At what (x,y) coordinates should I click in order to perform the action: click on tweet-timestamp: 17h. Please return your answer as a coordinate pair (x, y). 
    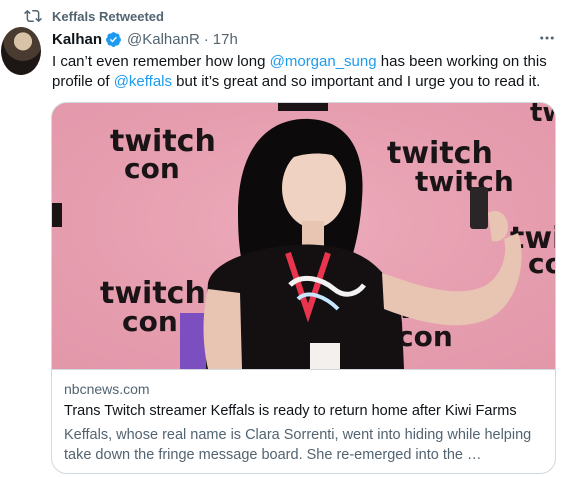
    Looking at the image, I should click on (225, 39).